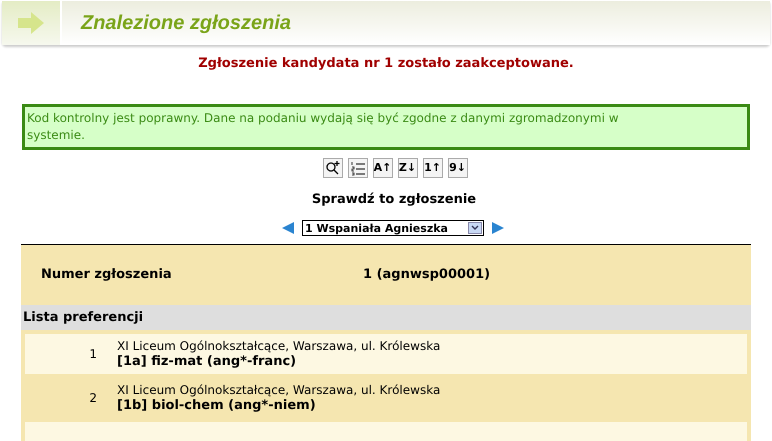  Describe the element at coordinates (186, 23) in the screenshot. I see `page-title: Znalezione zgłoszenia` at that location.